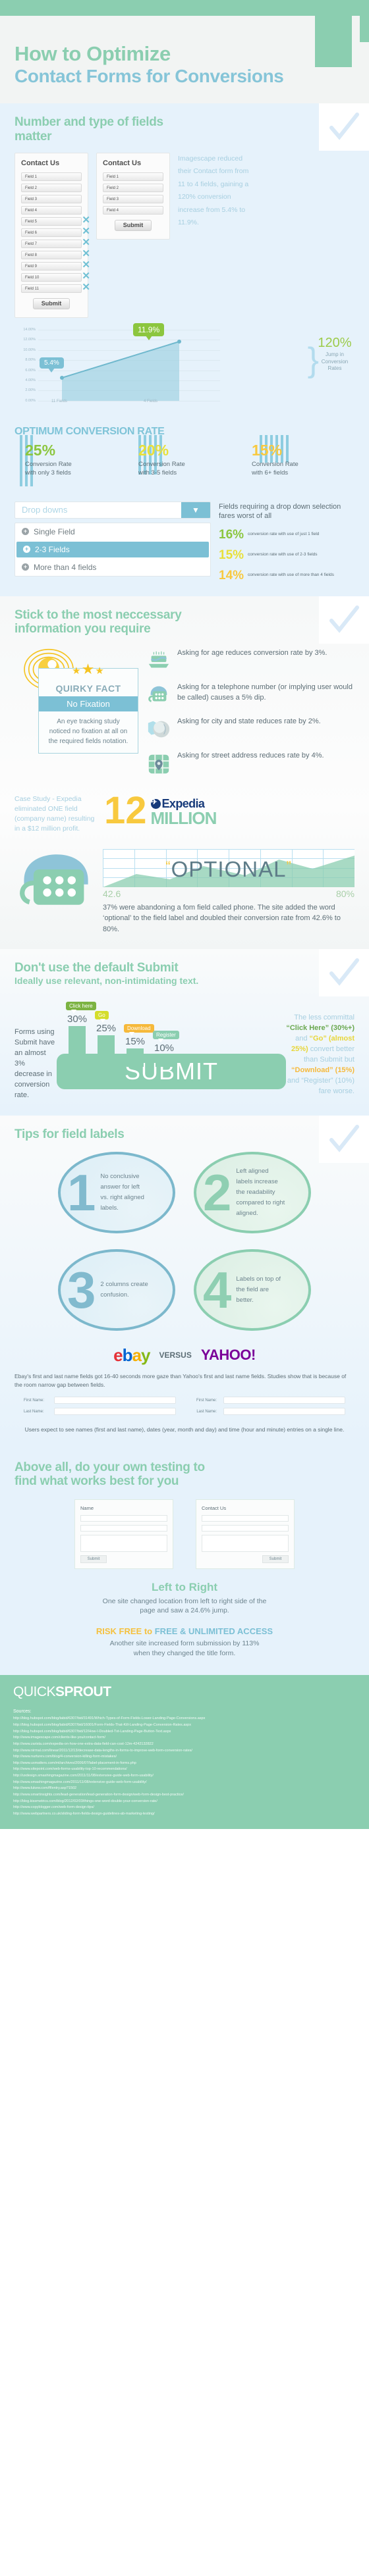  Describe the element at coordinates (55, 243) in the screenshot. I see `form-field: Field 7 ✕` at that location.